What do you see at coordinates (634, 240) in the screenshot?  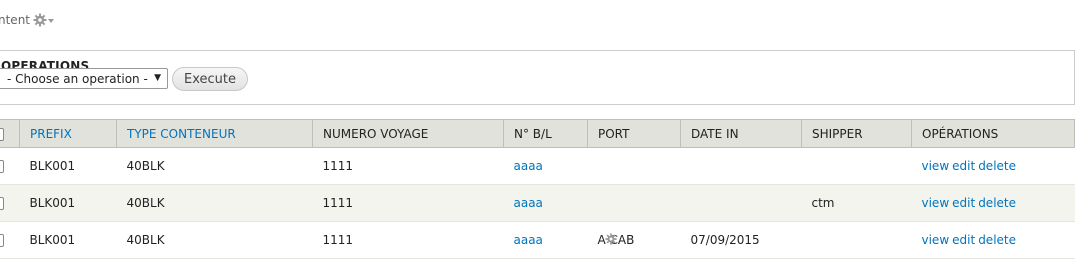 I see `cell-port: A CAB` at bounding box center [634, 240].